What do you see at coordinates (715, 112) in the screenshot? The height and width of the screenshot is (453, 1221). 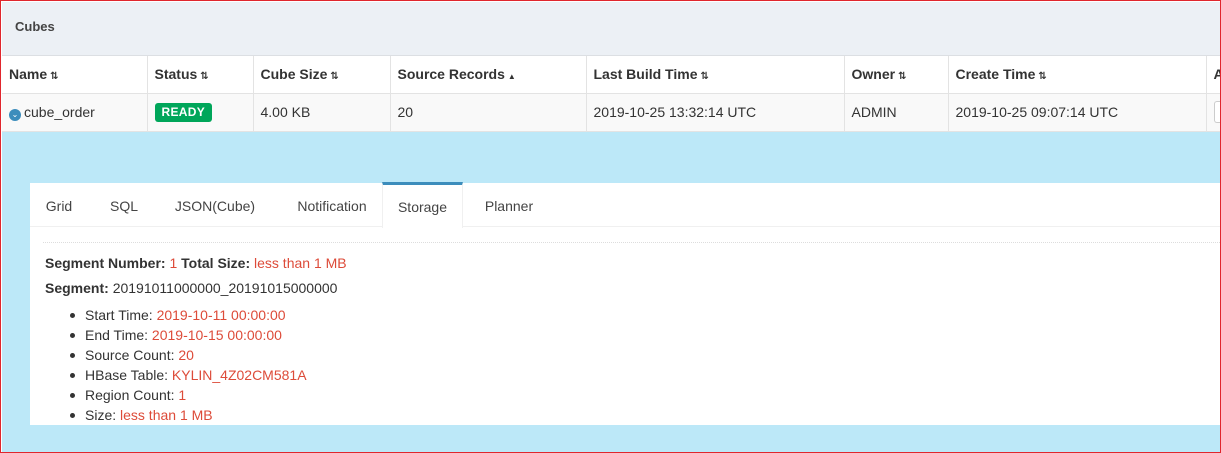 I see `cell-last-build-time: 2019-10-25 13:32:14 UTC` at bounding box center [715, 112].